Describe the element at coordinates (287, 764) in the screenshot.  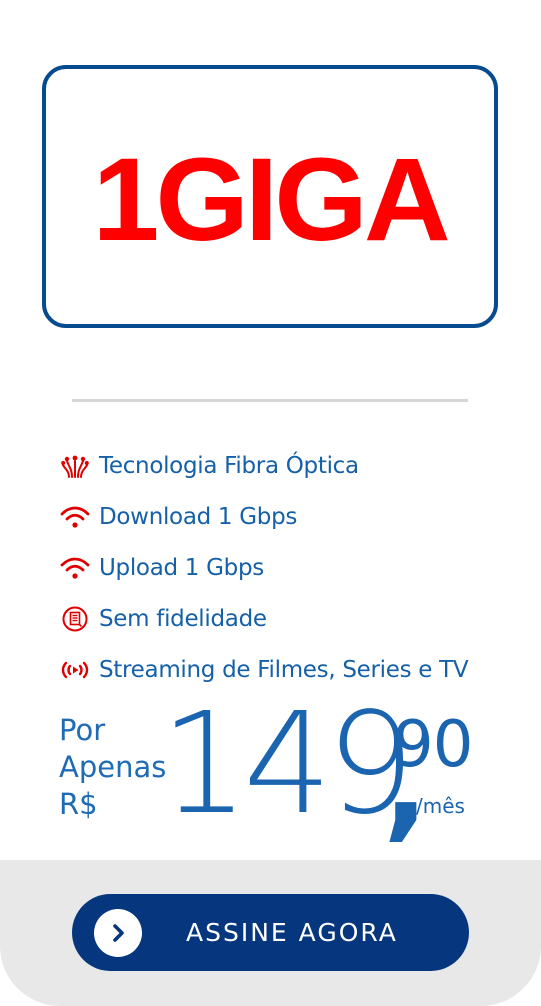
I see `price-integer: 149` at that location.